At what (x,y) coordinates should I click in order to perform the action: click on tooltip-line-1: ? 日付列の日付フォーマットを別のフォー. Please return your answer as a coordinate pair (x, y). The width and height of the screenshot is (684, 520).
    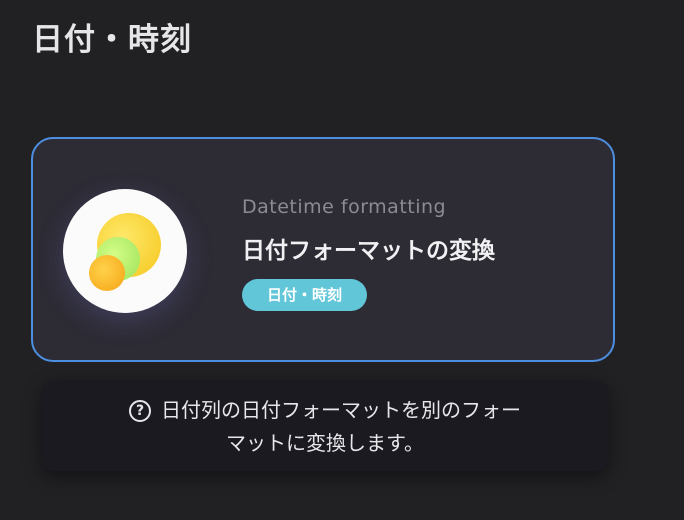
    Looking at the image, I should click on (325, 410).